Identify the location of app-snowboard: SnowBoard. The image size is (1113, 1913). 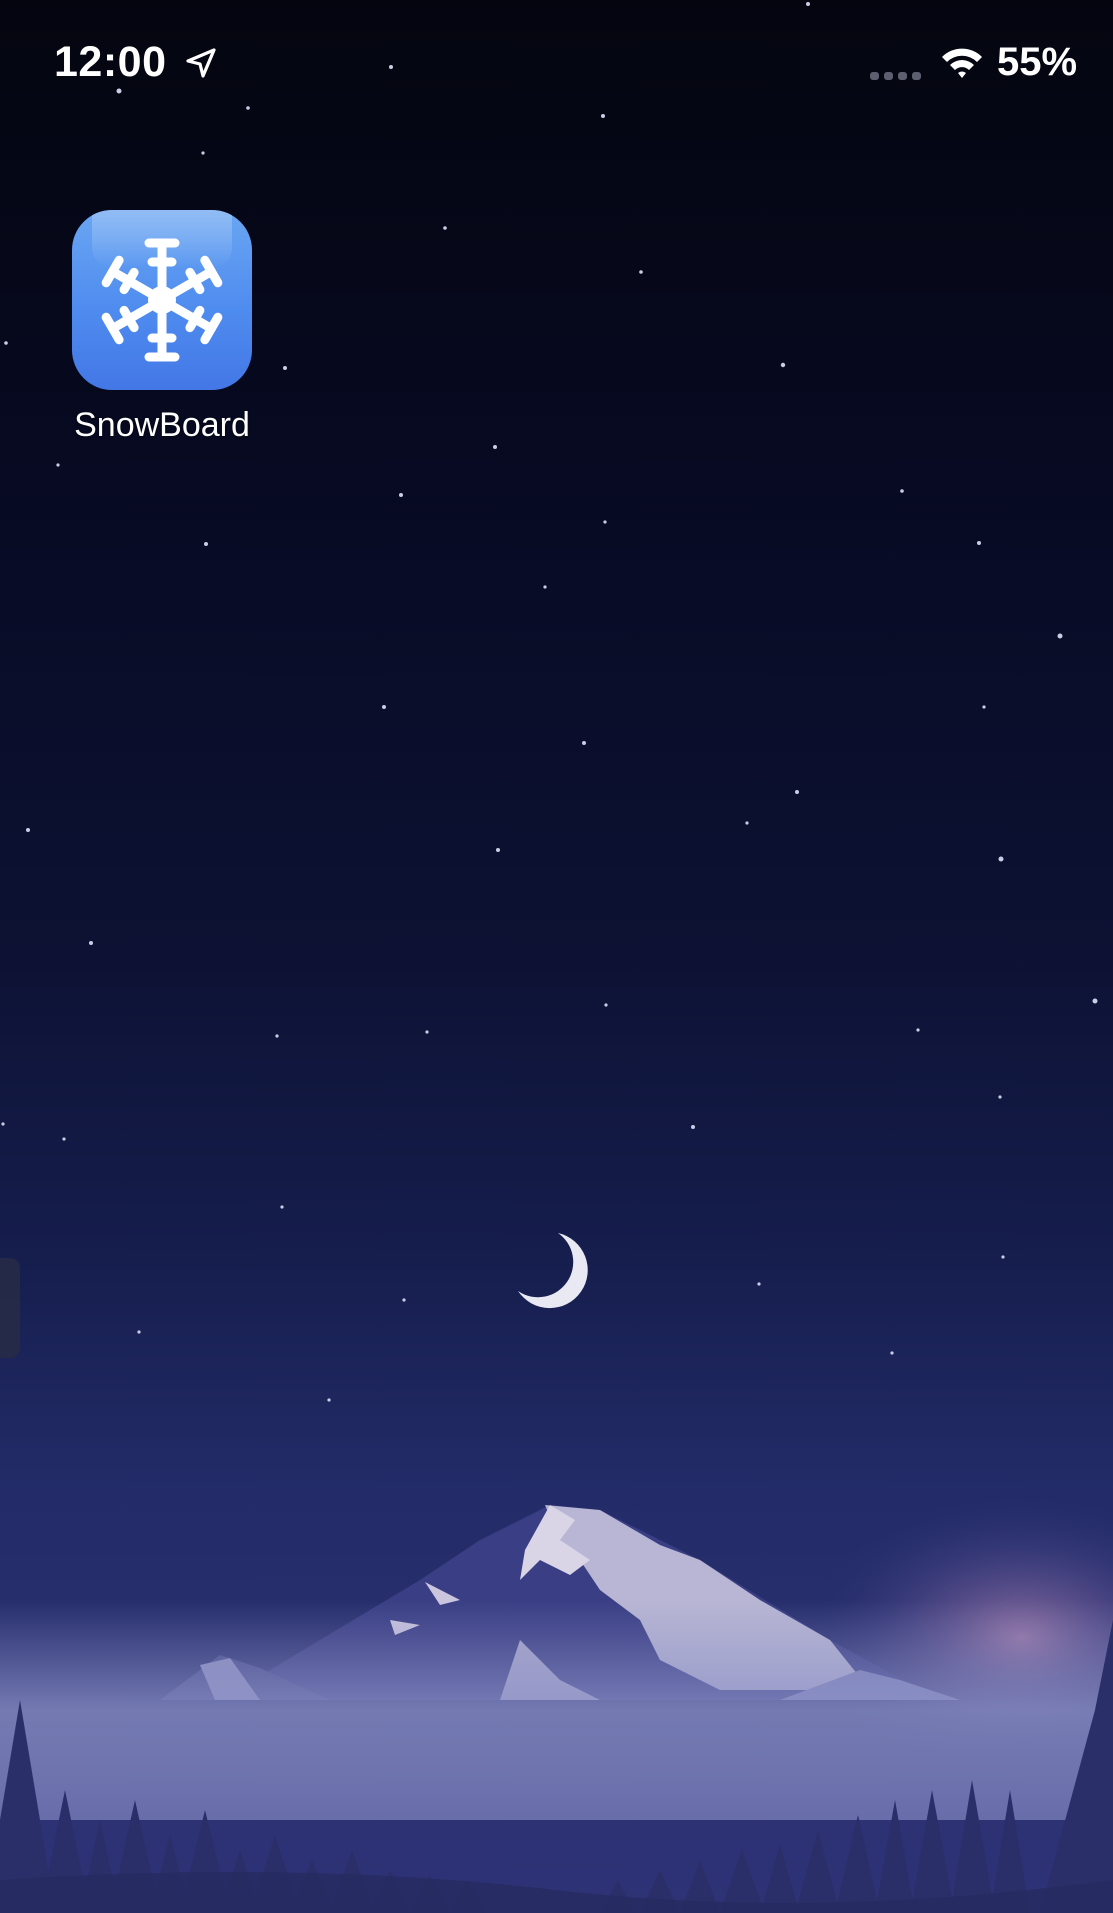
(162, 330).